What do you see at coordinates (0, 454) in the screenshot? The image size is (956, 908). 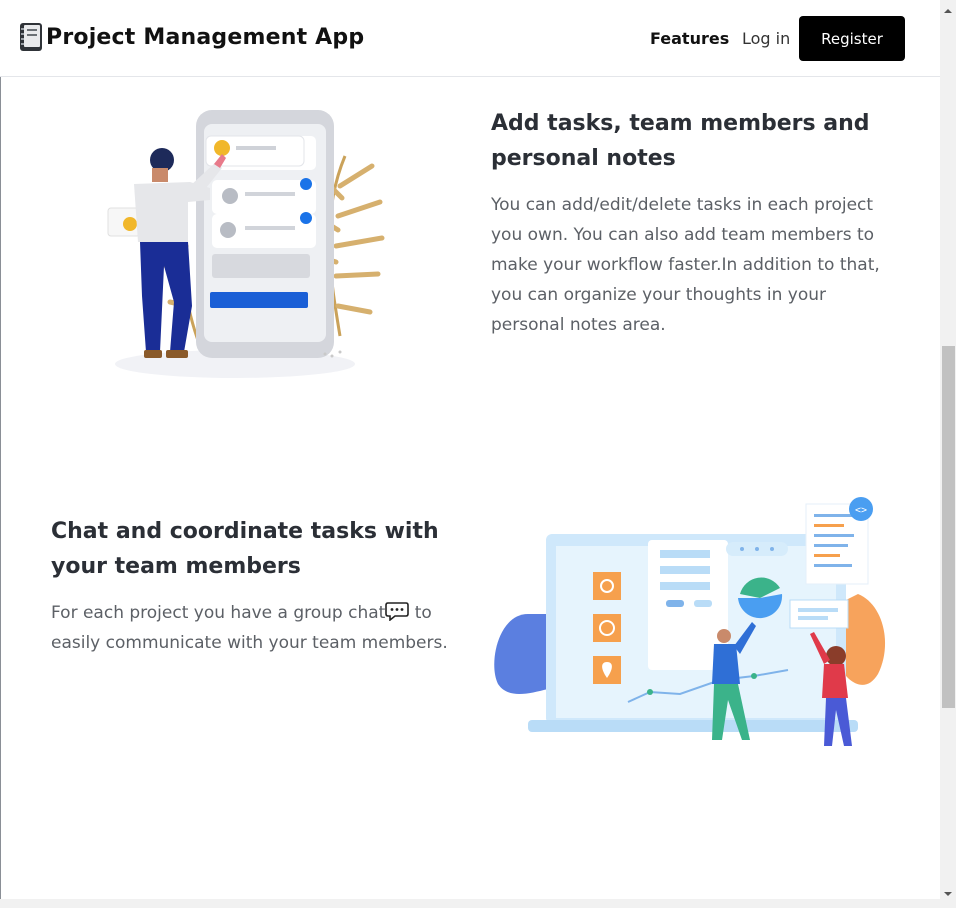 I see `window-left-border` at bounding box center [0, 454].